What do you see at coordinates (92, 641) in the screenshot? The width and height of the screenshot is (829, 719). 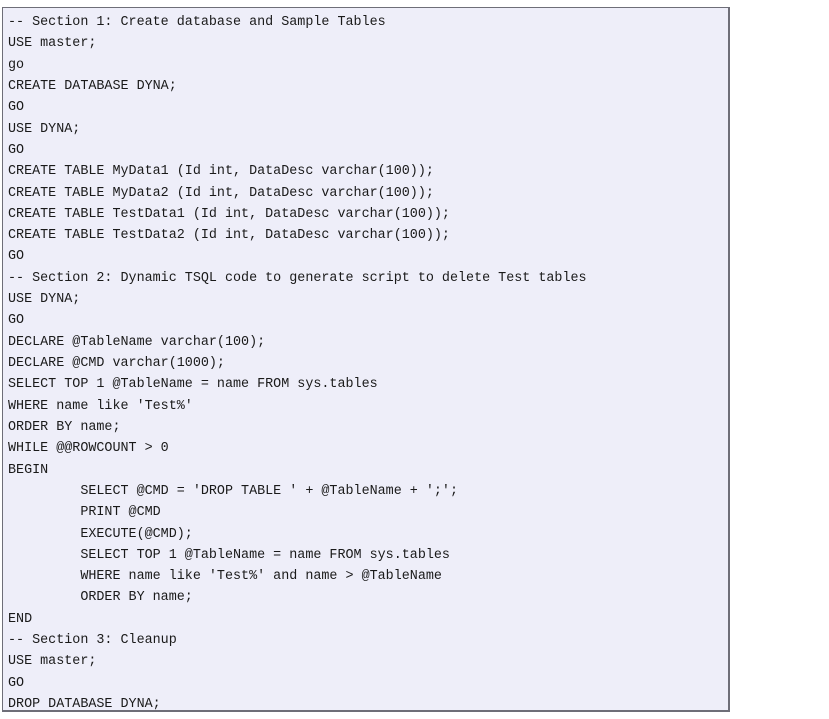 I see `code-line: -- Section 3: Cleanup` at bounding box center [92, 641].